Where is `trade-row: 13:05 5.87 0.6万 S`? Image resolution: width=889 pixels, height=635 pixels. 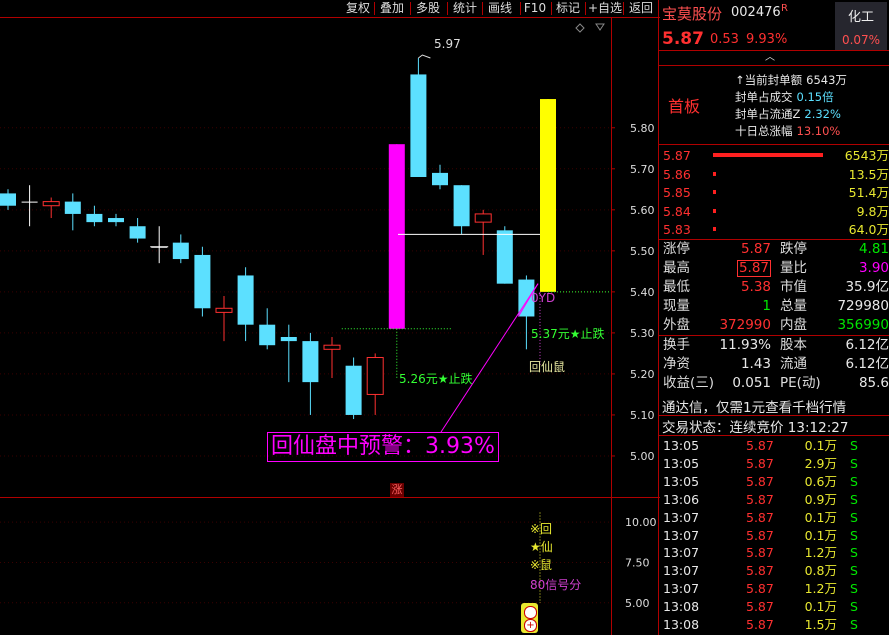 trade-row: 13:05 5.87 0.6万 S is located at coordinates (774, 482).